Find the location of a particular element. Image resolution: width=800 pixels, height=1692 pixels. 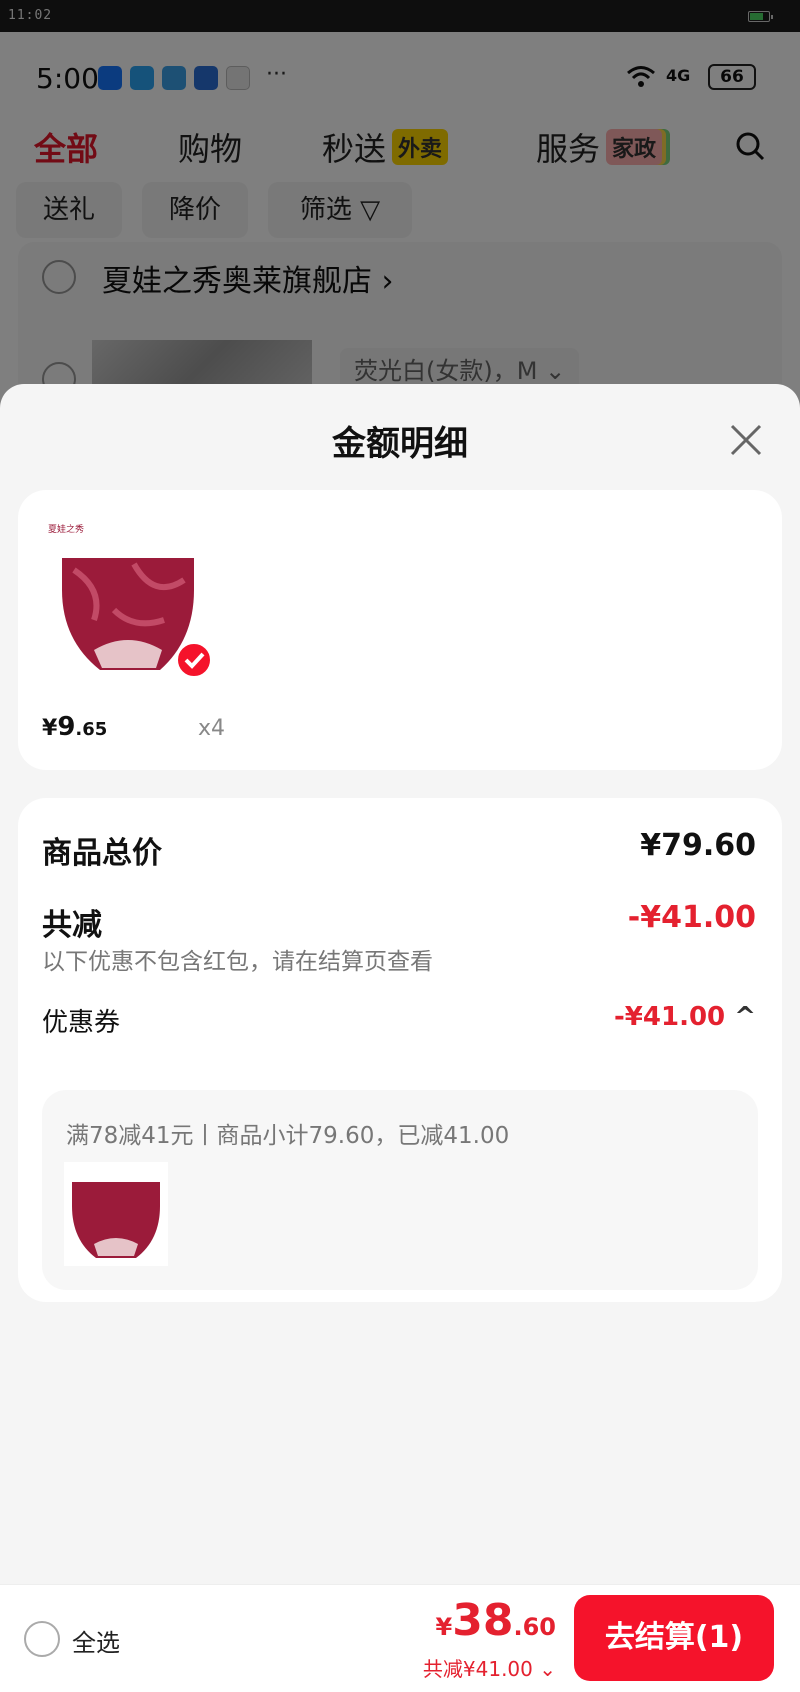

coupon-toggle: -¥41.00 ^ is located at coordinates (685, 1017).